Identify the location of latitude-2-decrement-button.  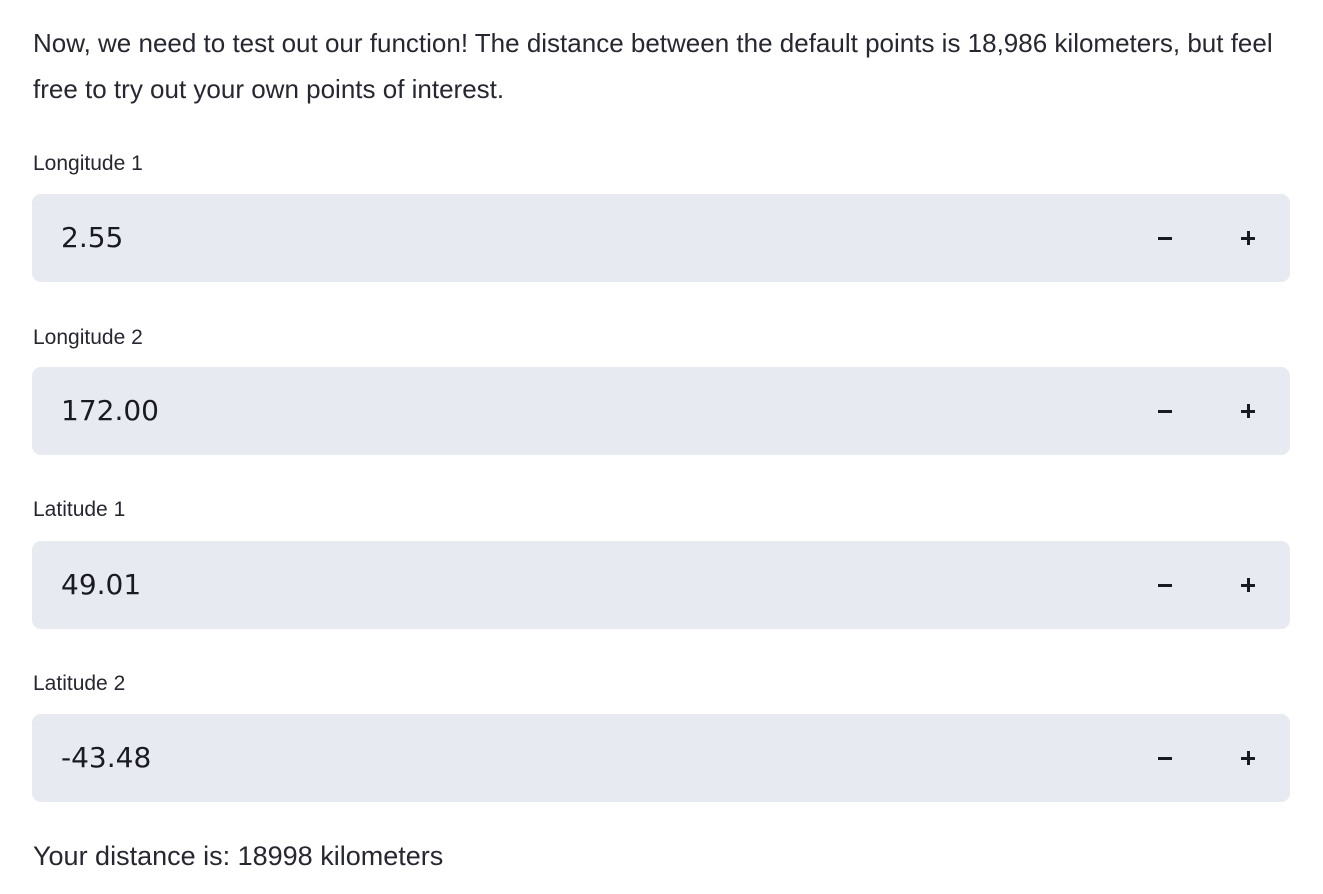
(1165, 758).